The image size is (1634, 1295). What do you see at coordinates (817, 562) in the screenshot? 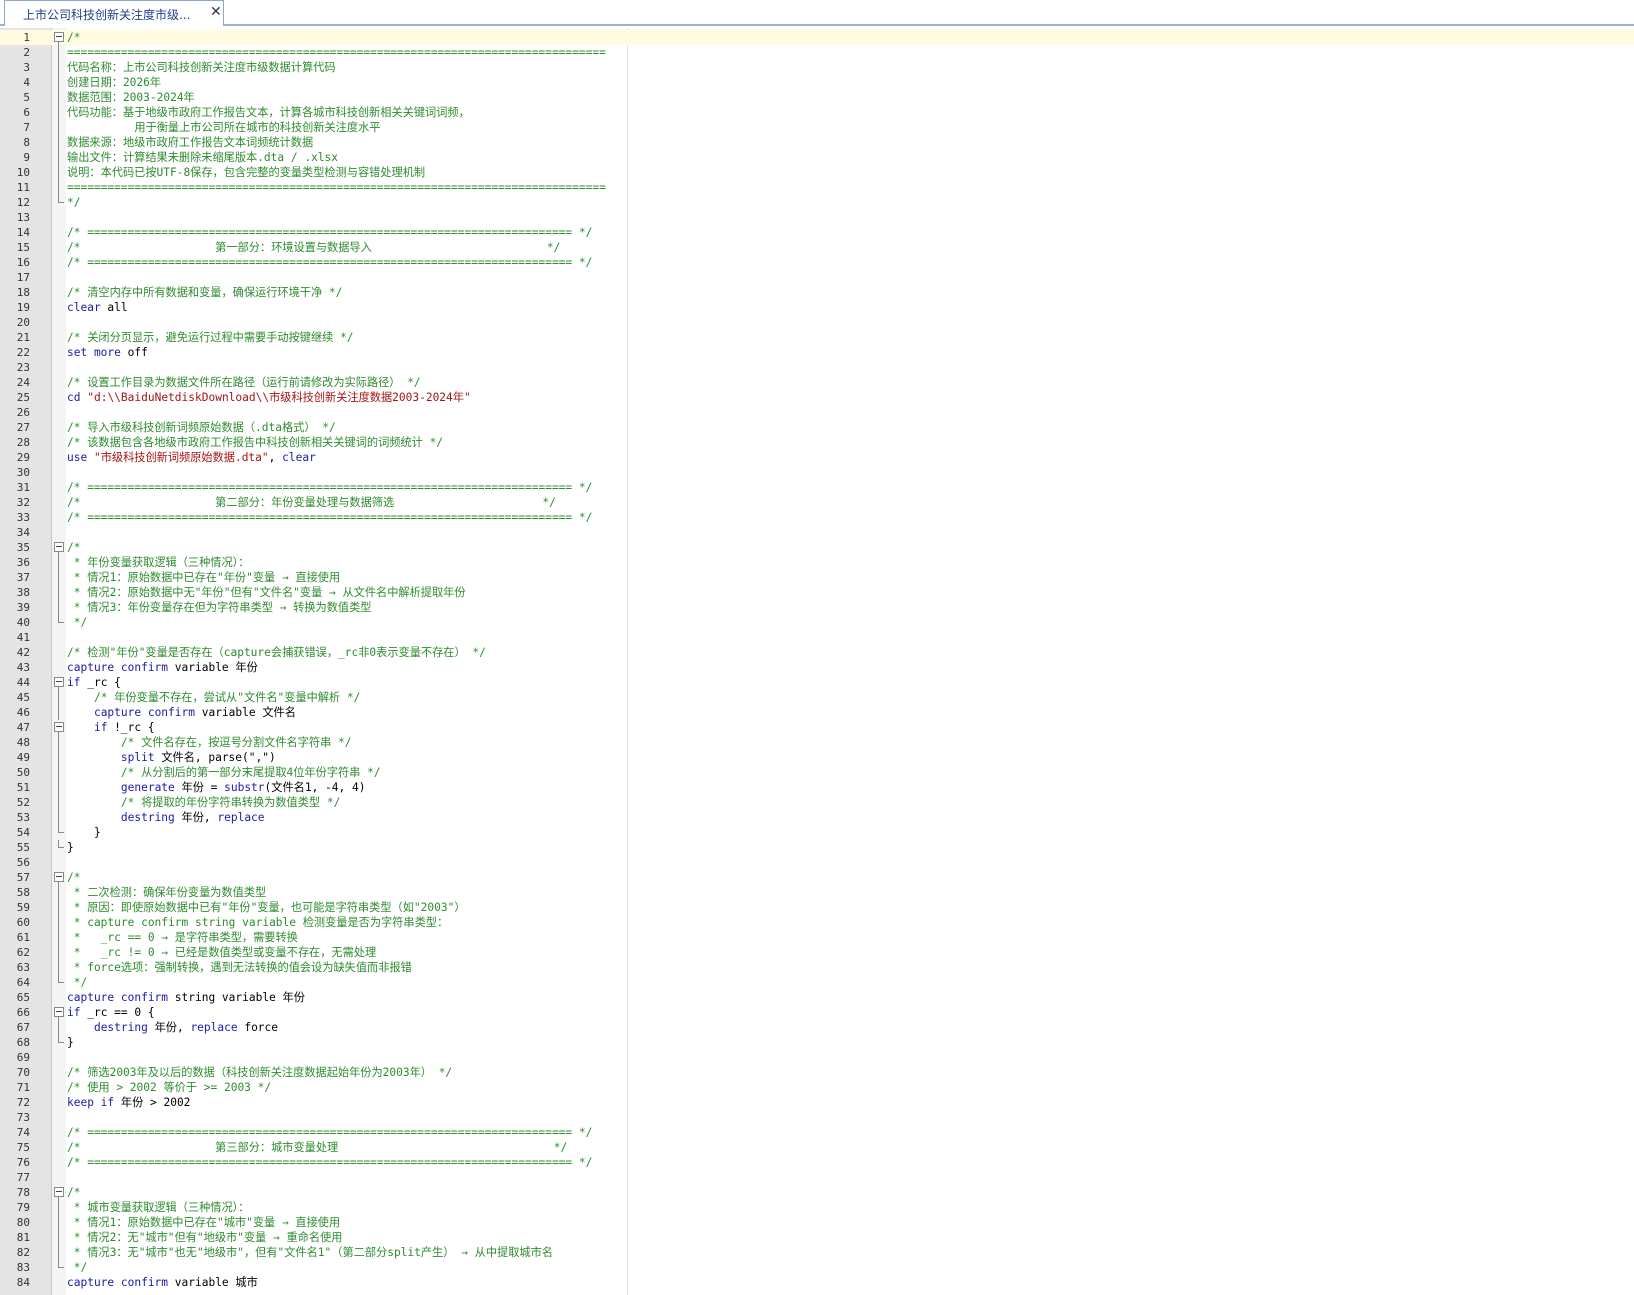
I see `code-line: 36 * 年份变量获取逻辑（三种情况）：` at bounding box center [817, 562].